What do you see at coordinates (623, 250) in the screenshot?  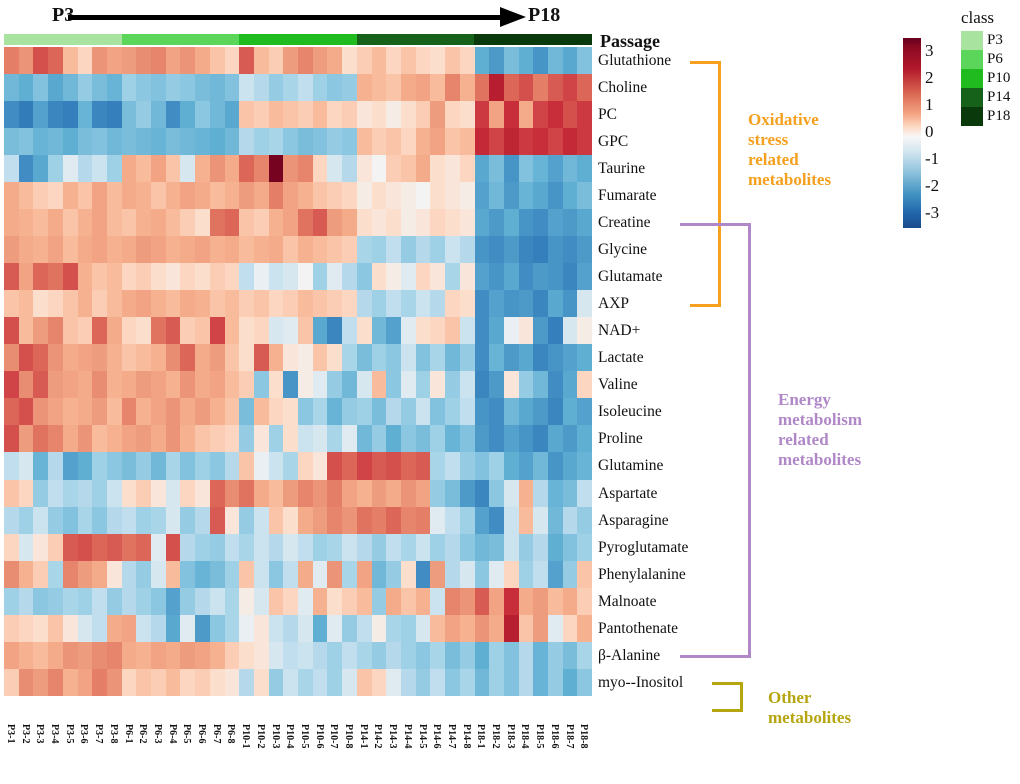 I see `heatmap-row-label: Glycine` at bounding box center [623, 250].